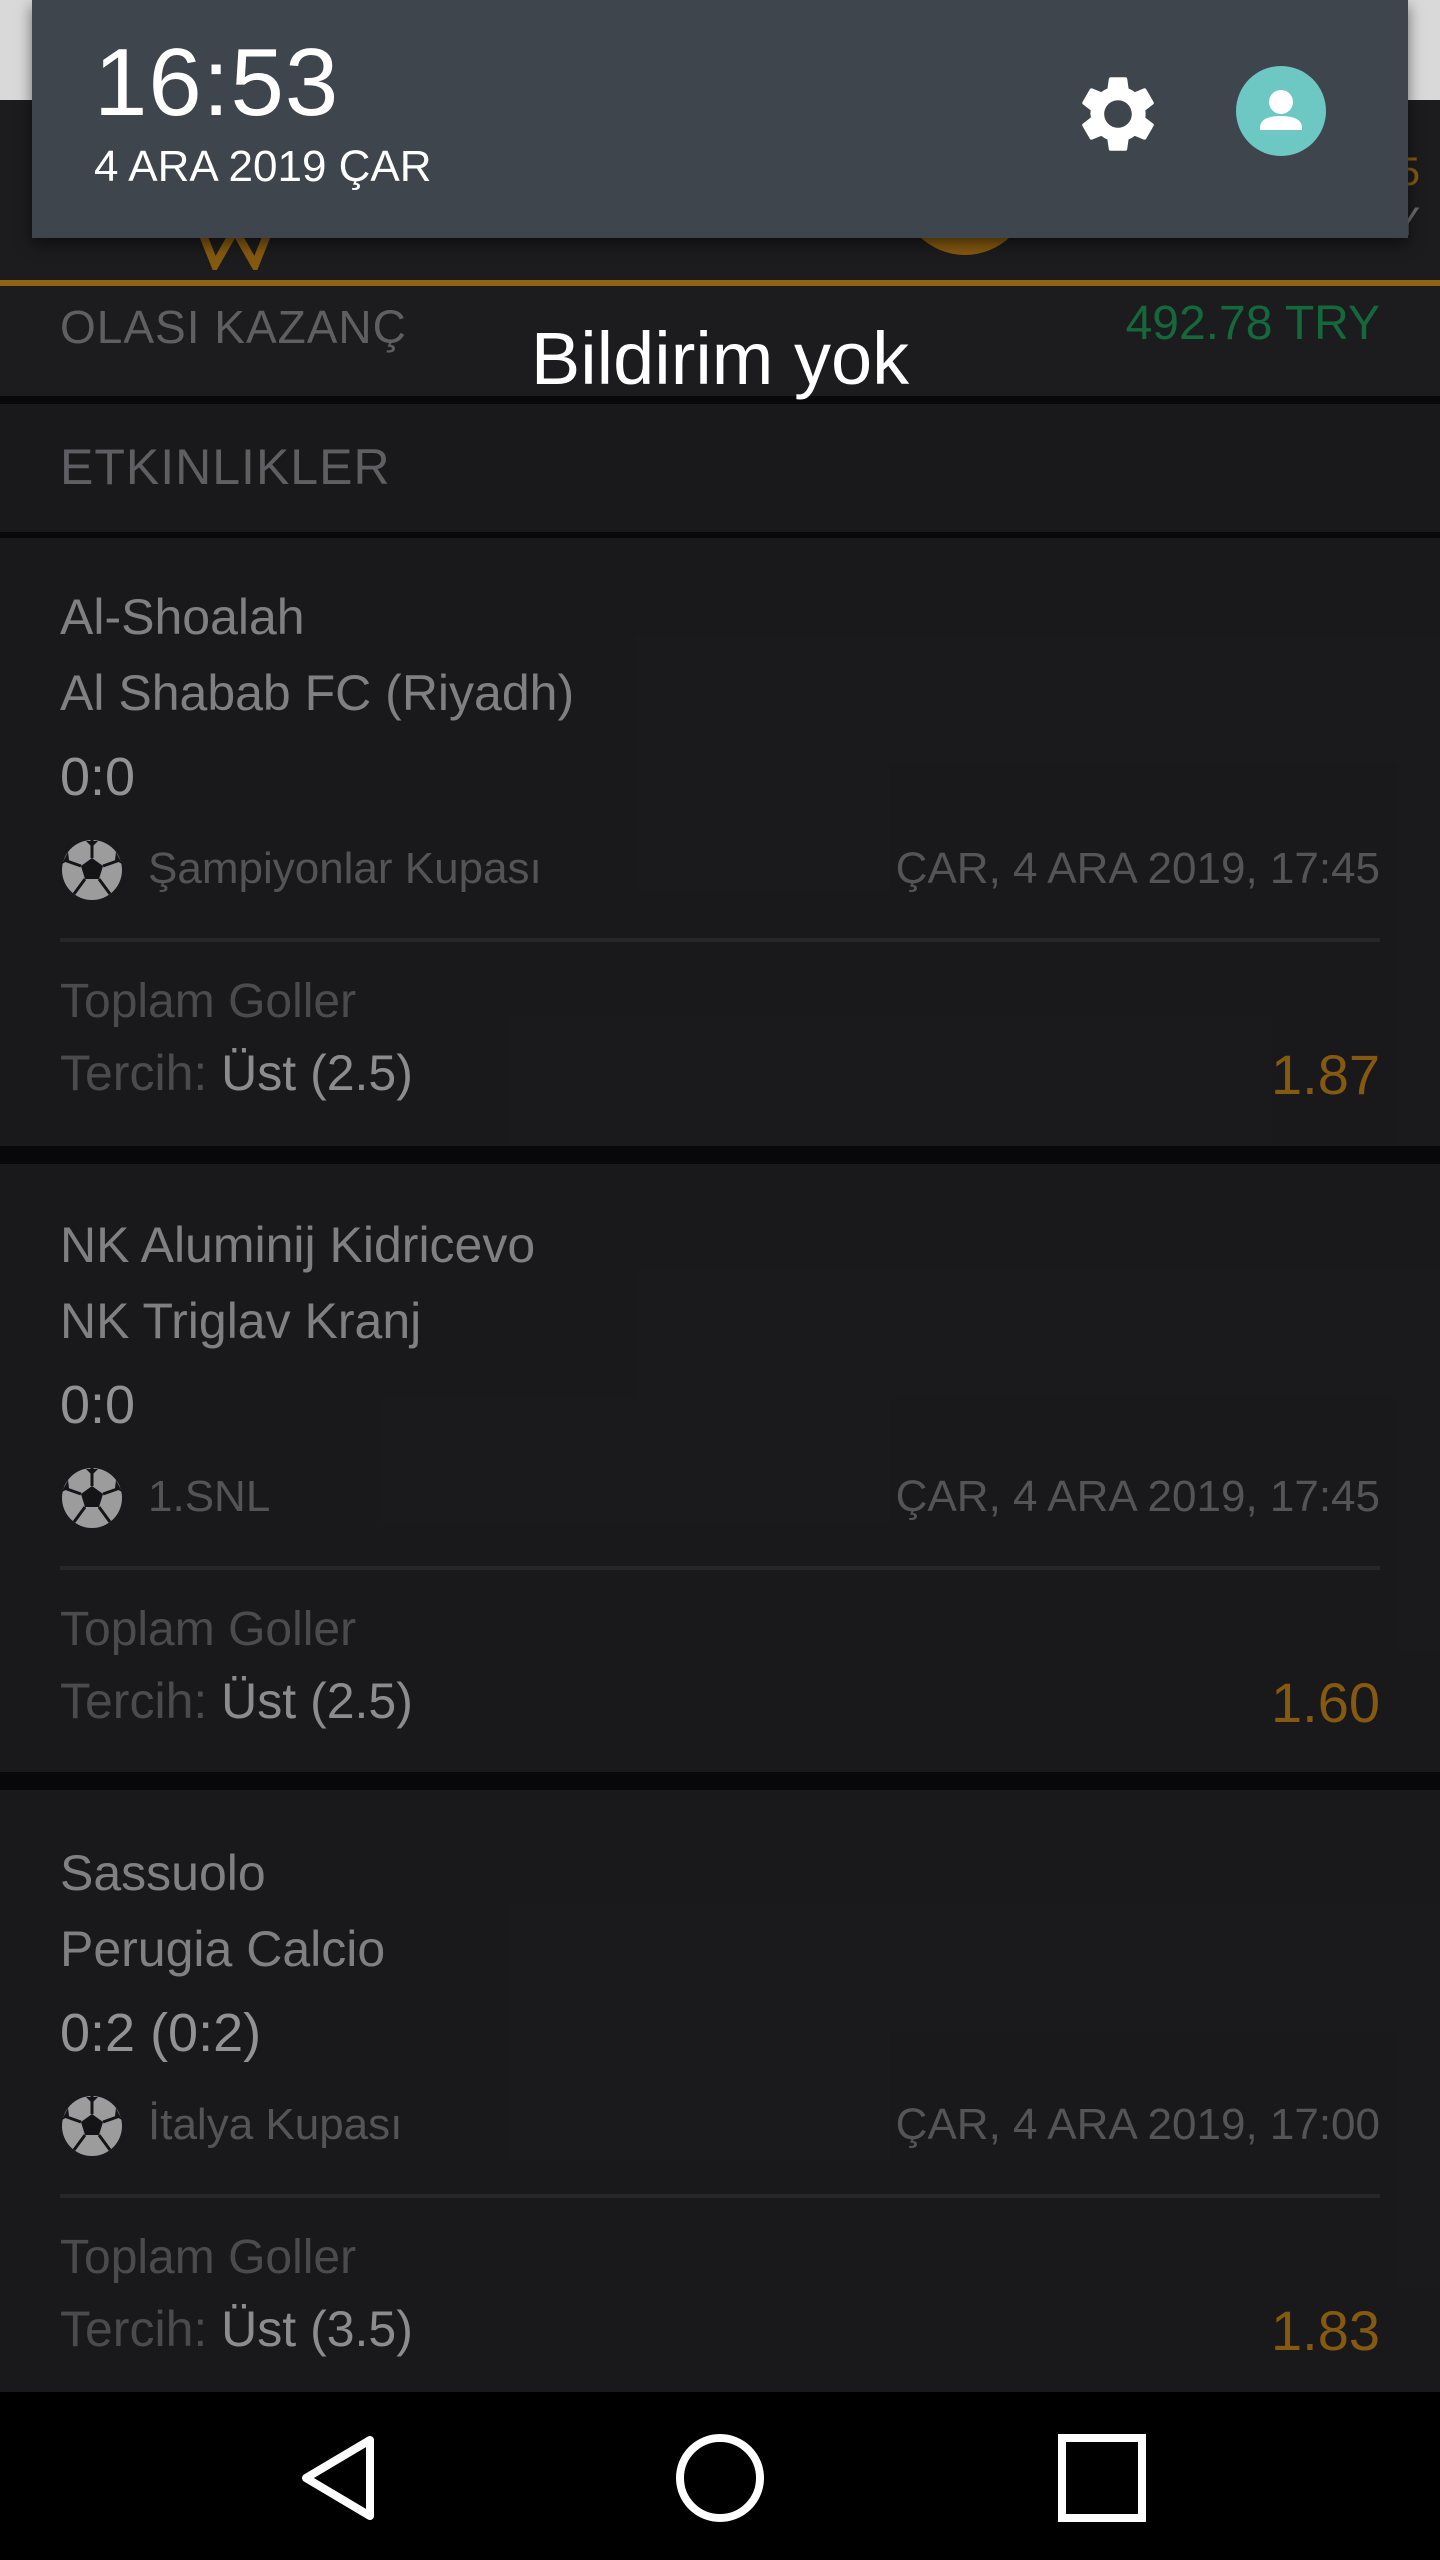  What do you see at coordinates (720, 119) in the screenshot?
I see `quick-settings-header: 16:53 4 ARA 2019 ÇAR` at bounding box center [720, 119].